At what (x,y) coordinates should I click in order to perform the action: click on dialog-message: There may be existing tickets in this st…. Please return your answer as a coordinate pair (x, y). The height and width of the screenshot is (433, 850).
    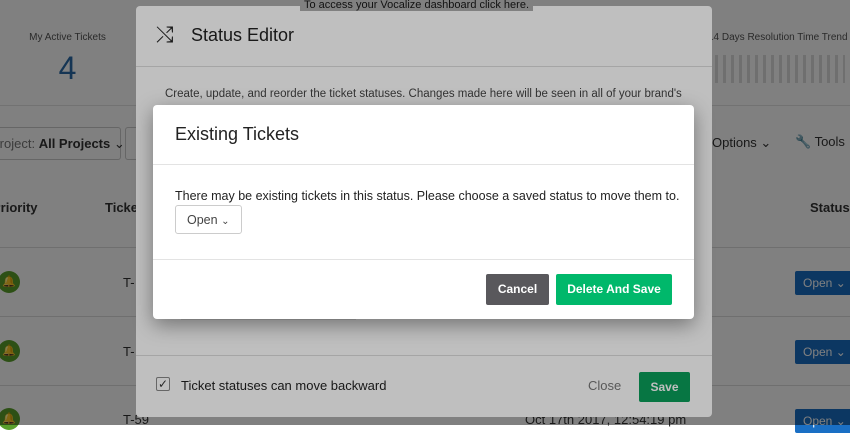
    Looking at the image, I should click on (427, 196).